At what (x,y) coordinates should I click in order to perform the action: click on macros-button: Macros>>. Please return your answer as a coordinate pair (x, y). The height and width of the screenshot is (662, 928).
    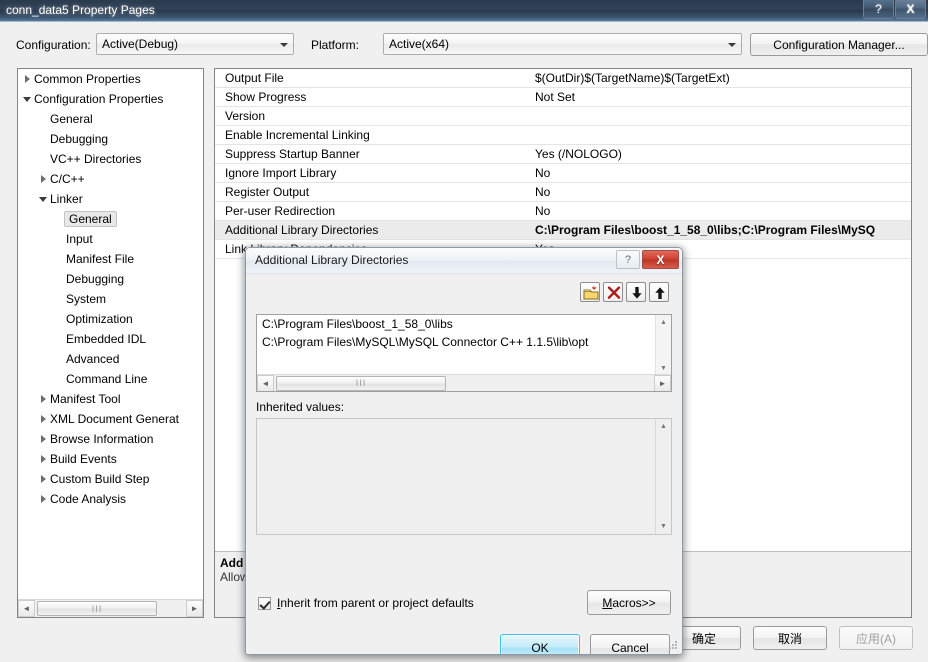
    Looking at the image, I should click on (629, 602).